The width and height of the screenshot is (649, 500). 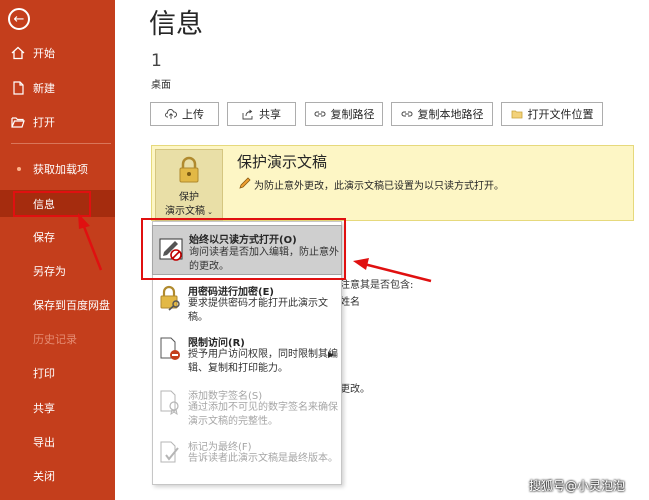 I want to click on menu-item-encrypt-password: 用密码进行加密(E) 要求提供密码才能打开此演示文稿。, so click(x=247, y=304).